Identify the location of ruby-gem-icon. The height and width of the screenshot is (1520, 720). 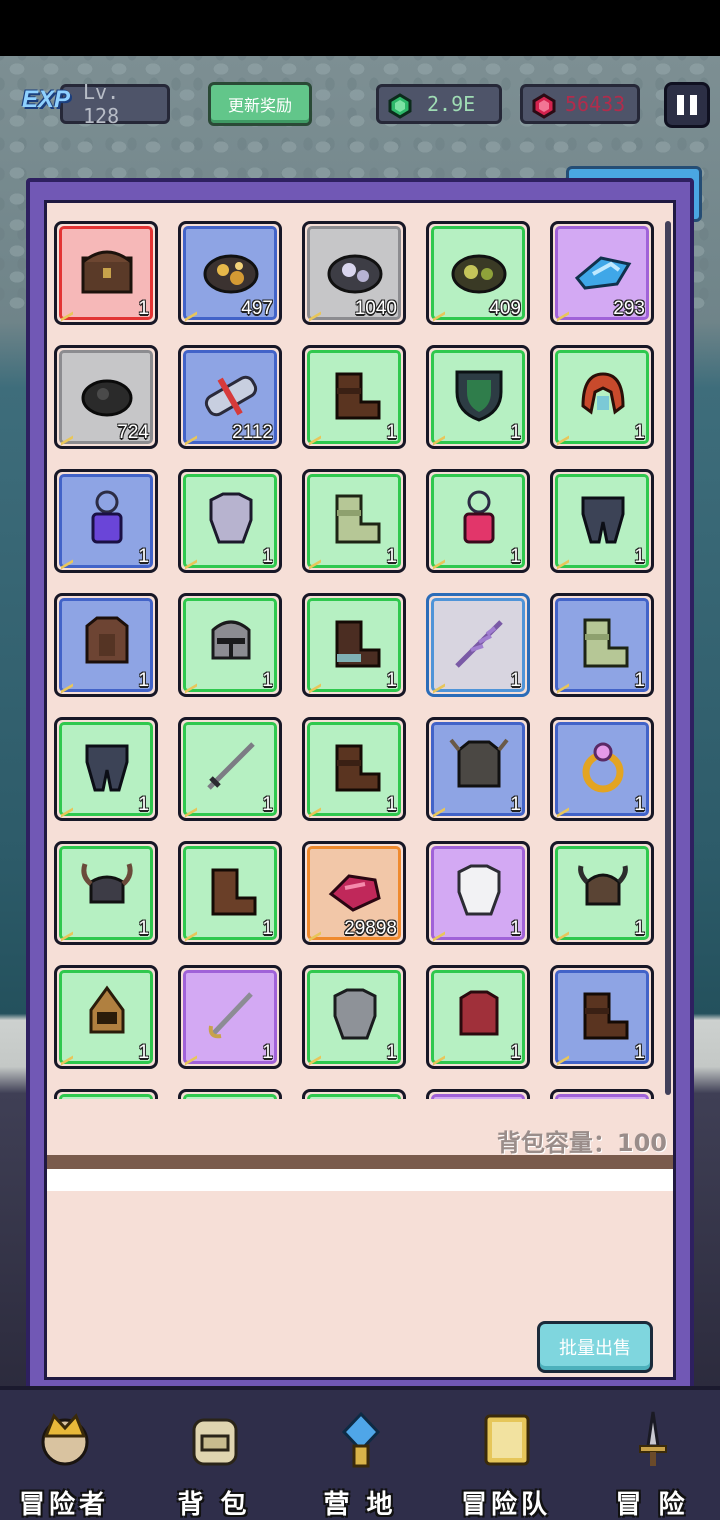
(354, 893).